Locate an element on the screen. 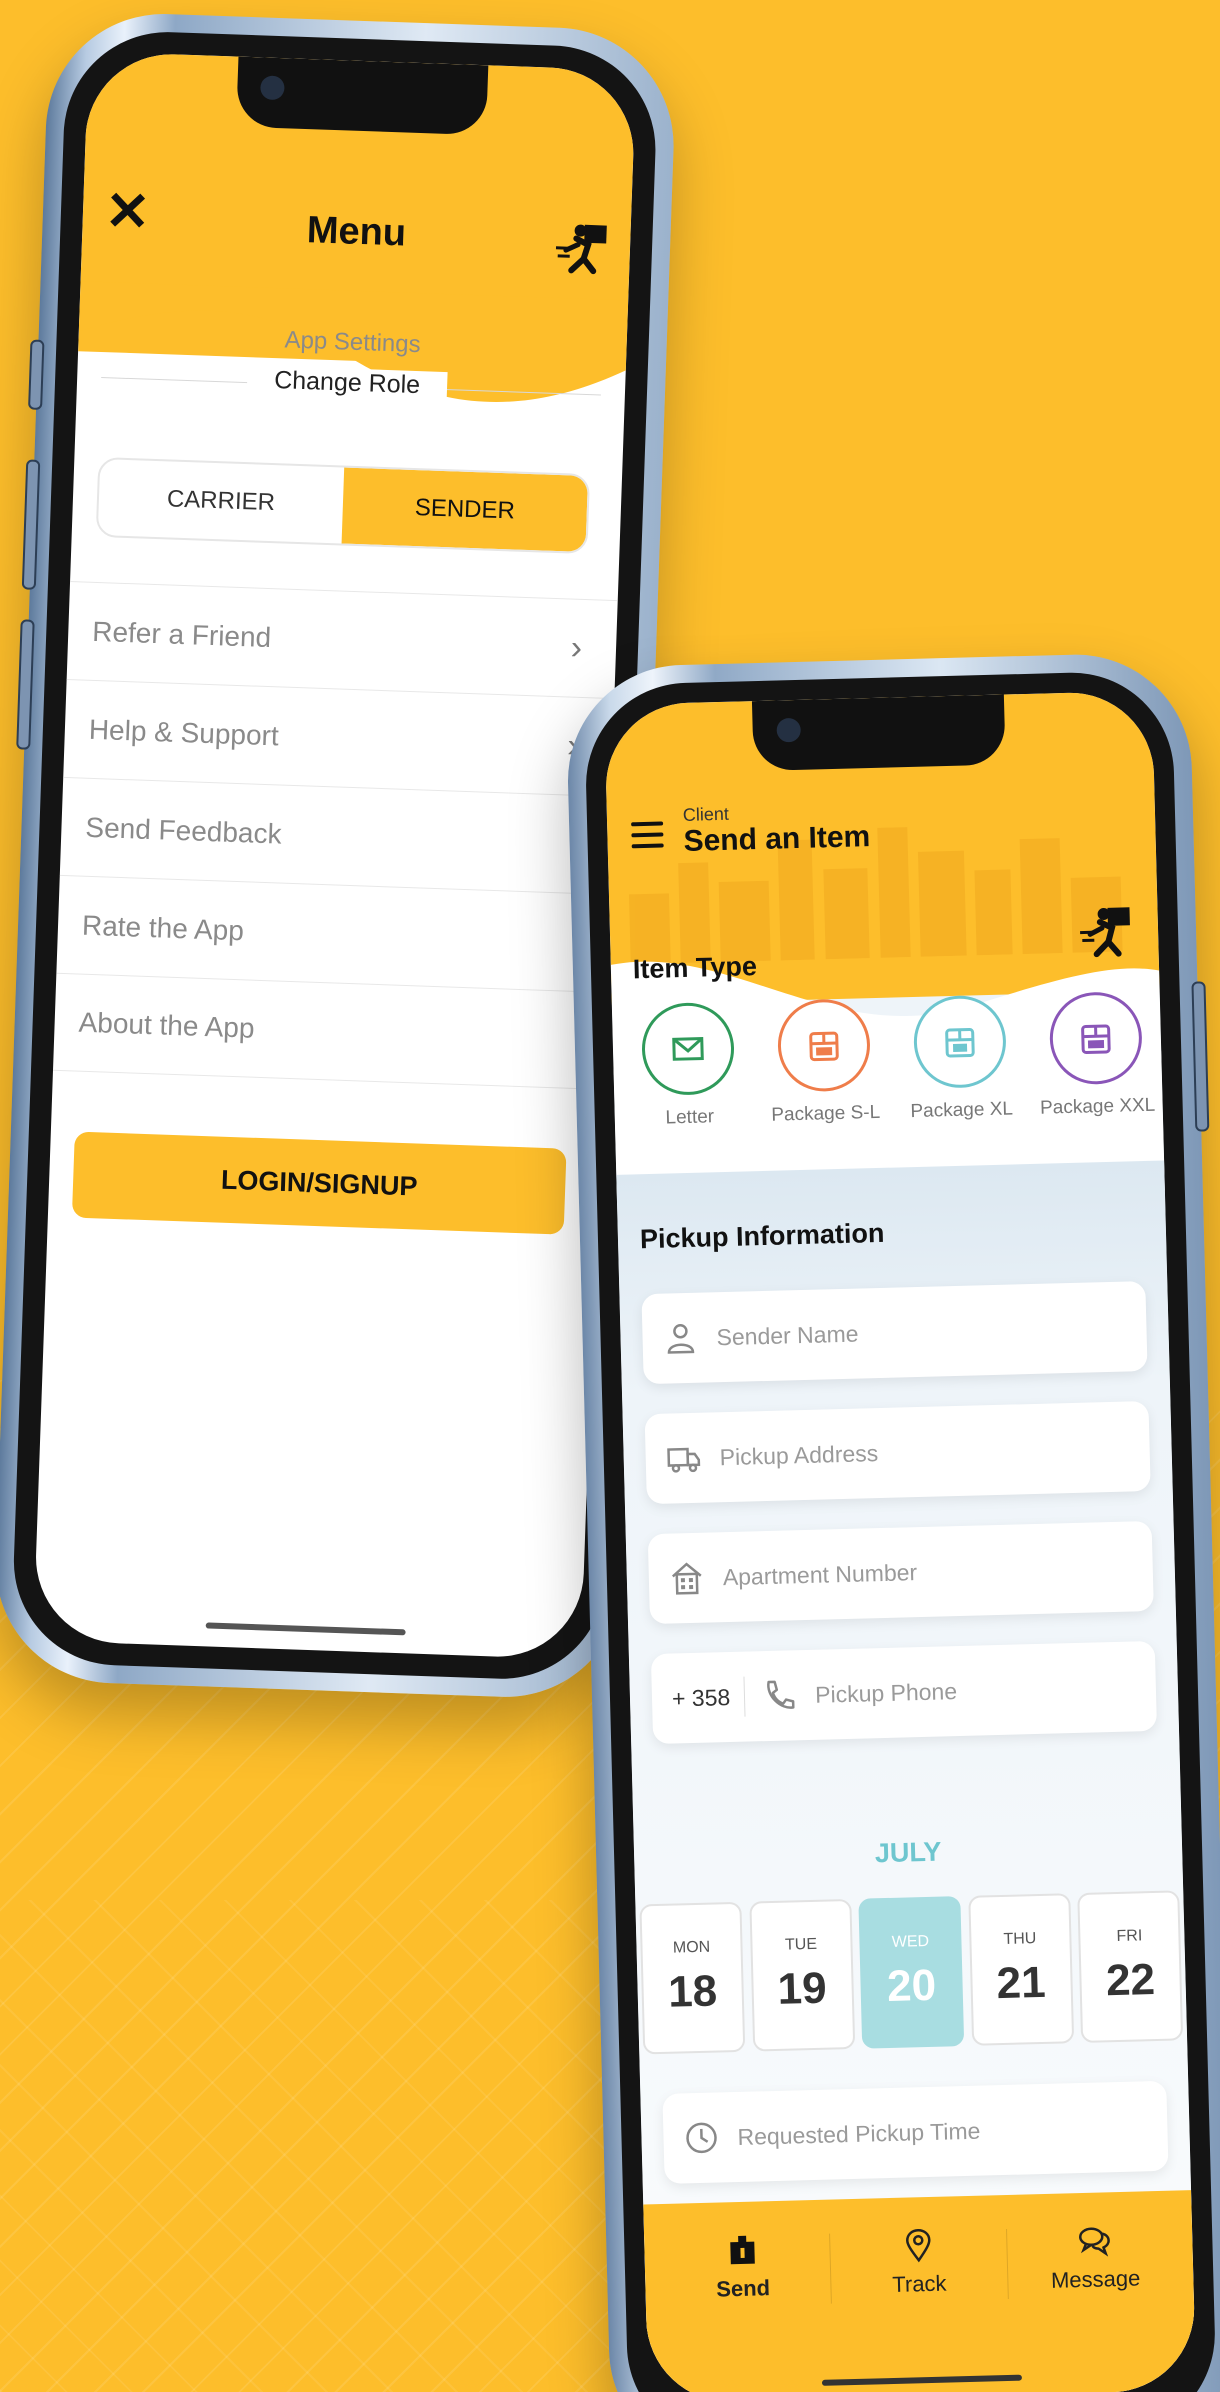 The width and height of the screenshot is (1220, 2392). hamburger-menu-icon is located at coordinates (647, 835).